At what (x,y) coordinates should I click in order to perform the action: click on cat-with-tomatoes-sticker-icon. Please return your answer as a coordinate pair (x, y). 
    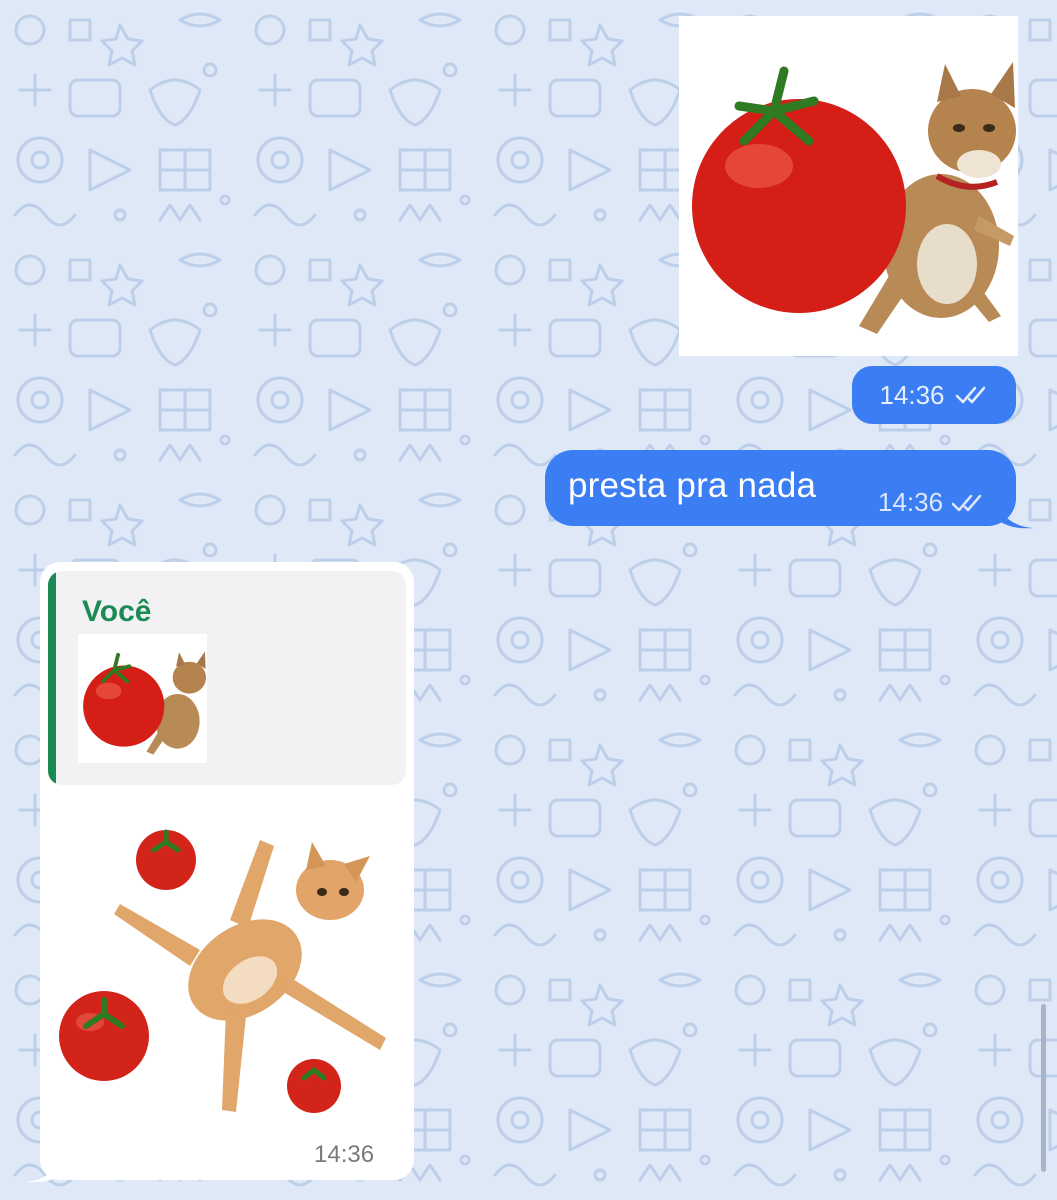
    Looking at the image, I should click on (222, 971).